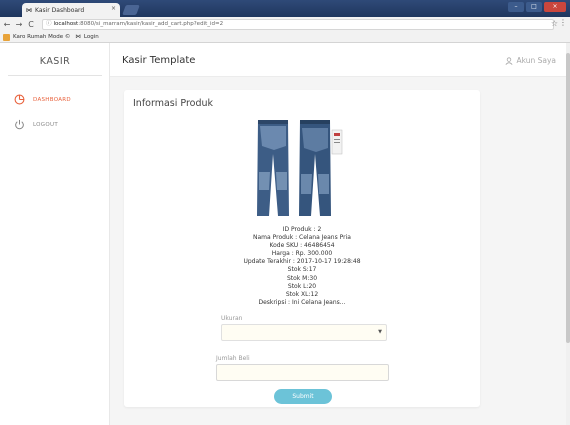 This screenshot has width=570, height=425. What do you see at coordinates (302, 229) in the screenshot?
I see `info-line: ID Produk : 2` at bounding box center [302, 229].